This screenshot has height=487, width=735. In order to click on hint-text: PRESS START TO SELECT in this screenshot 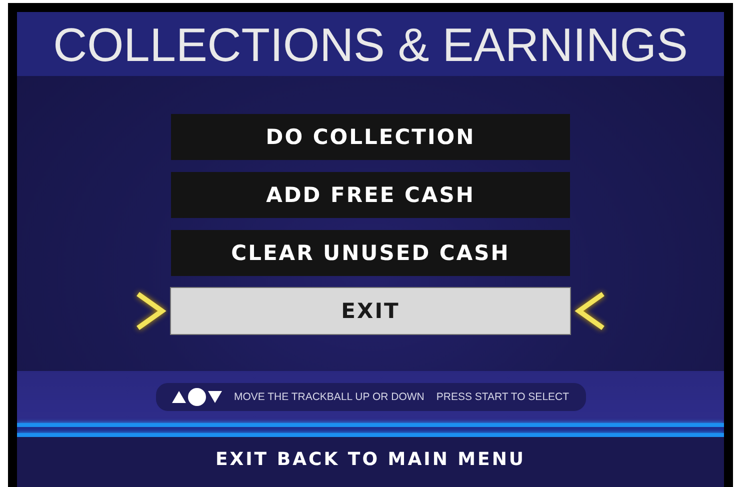, I will do `click(503, 397)`.